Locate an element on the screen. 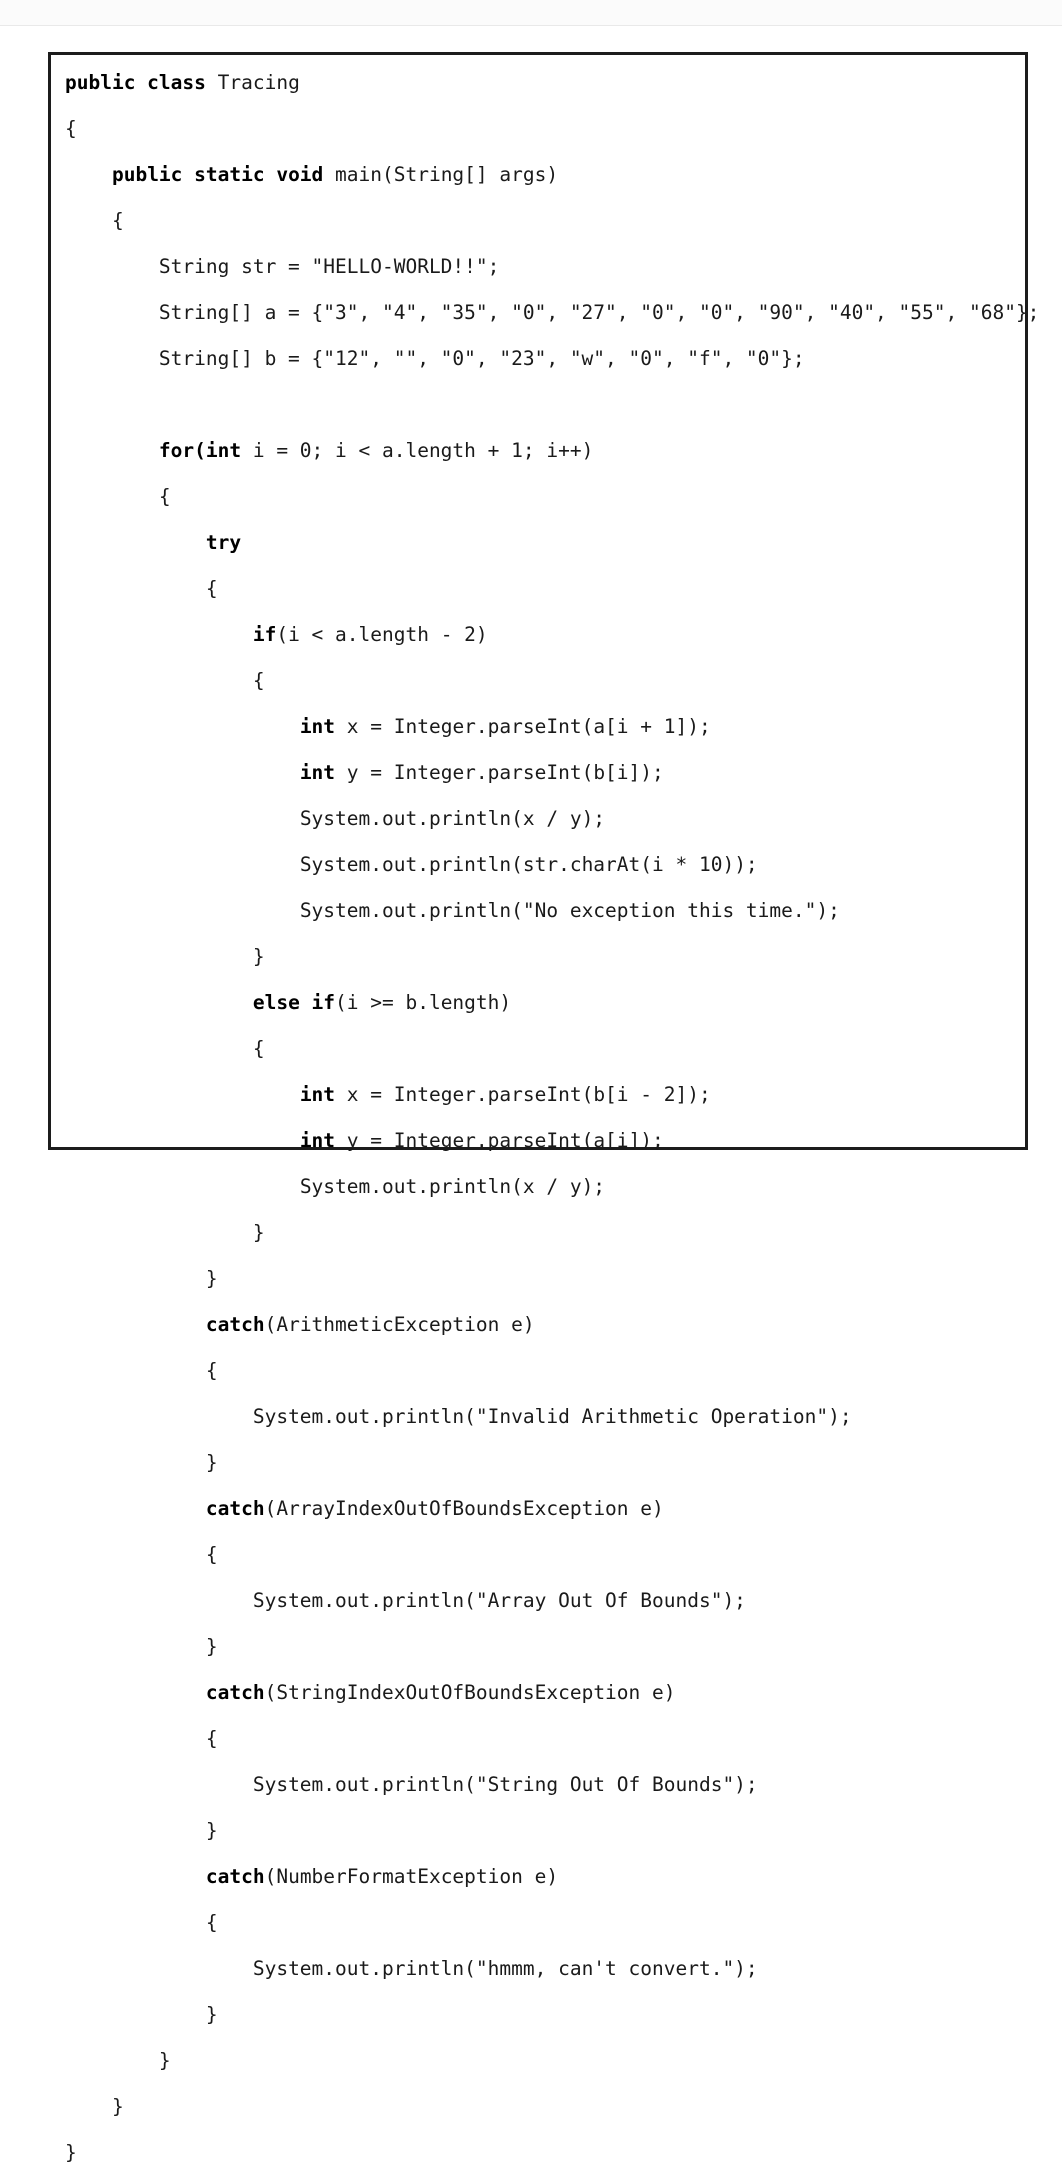 The image size is (1062, 2176). code-line: int x = Integer.parseInt(a[i + 1]); is located at coordinates (552, 727).